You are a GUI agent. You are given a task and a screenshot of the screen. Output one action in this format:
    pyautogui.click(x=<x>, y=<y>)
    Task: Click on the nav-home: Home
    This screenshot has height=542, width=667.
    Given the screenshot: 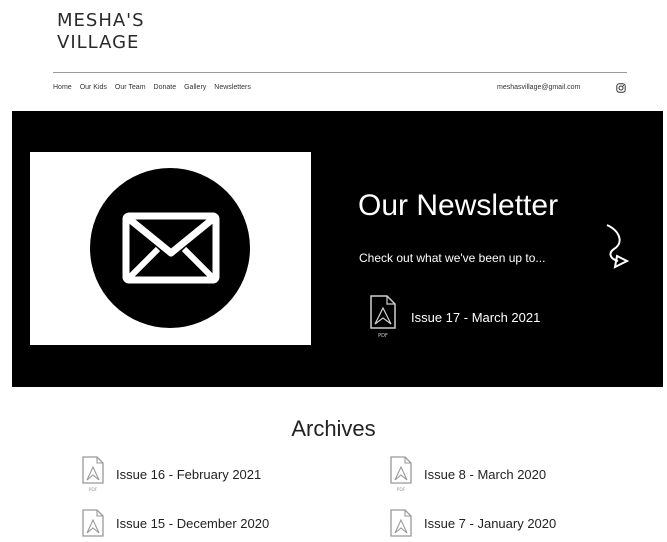 What is the action you would take?
    pyautogui.click(x=62, y=87)
    